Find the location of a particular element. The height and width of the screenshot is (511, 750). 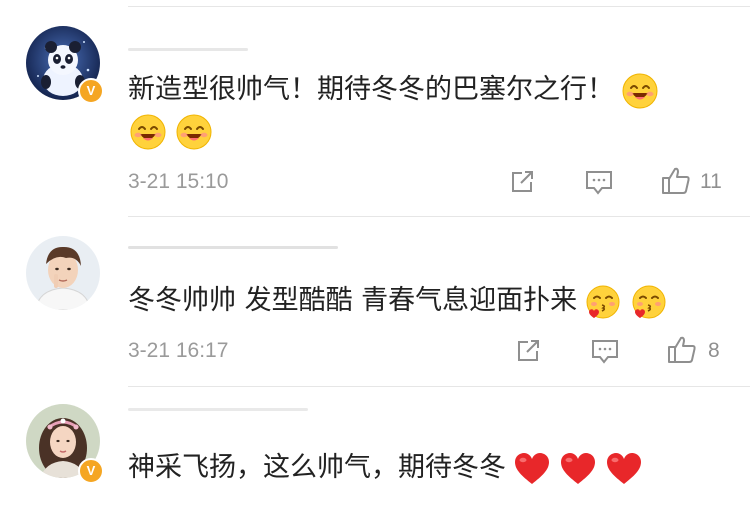

comment-text-line: 冬冬帅帅 发型酷酷 青春气息迎面扑来 is located at coordinates (398, 301).